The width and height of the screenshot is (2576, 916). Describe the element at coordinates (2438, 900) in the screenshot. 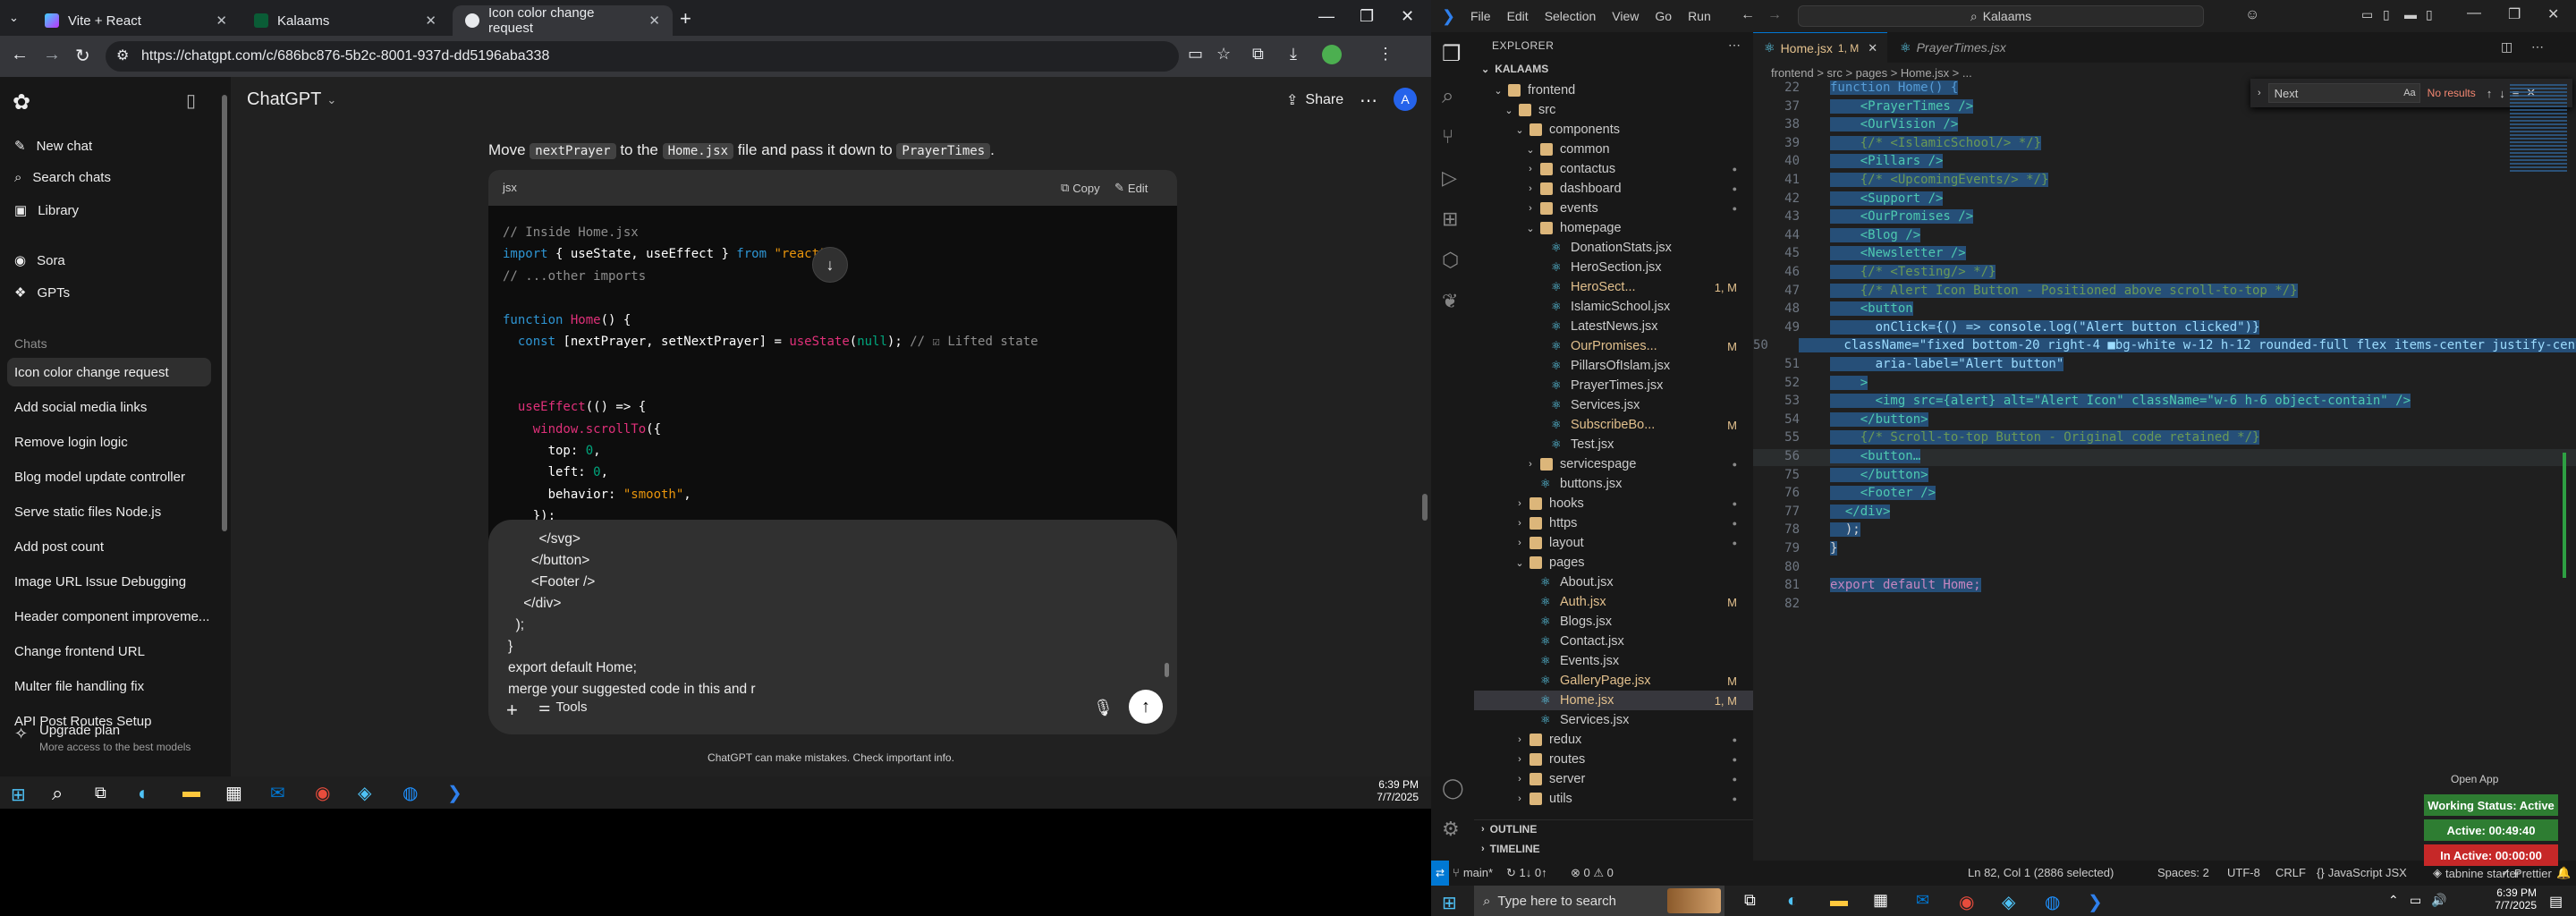

I see `volume-icon: 🔊` at that location.